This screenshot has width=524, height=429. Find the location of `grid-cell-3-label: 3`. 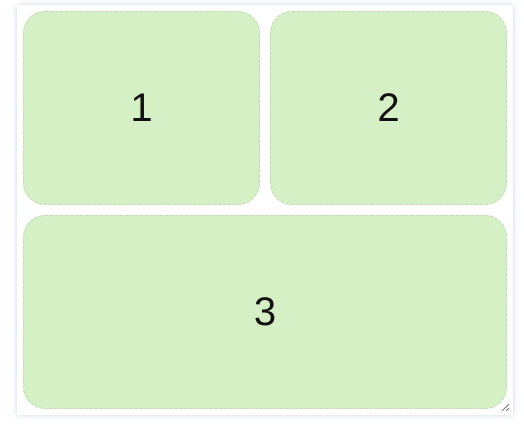

grid-cell-3-label: 3 is located at coordinates (265, 312).